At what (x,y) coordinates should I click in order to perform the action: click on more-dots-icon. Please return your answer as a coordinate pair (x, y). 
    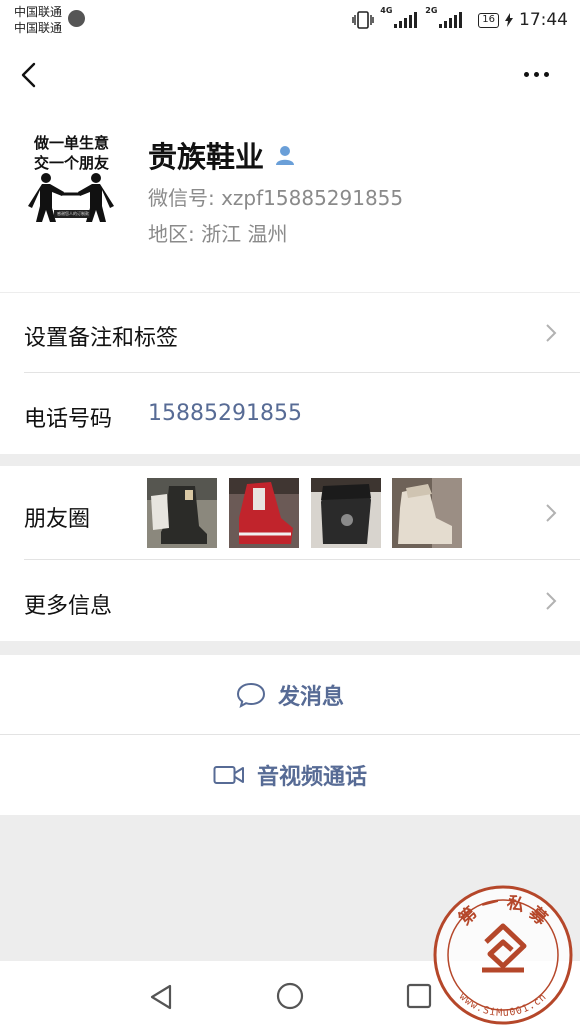
    Looking at the image, I should click on (540, 74).